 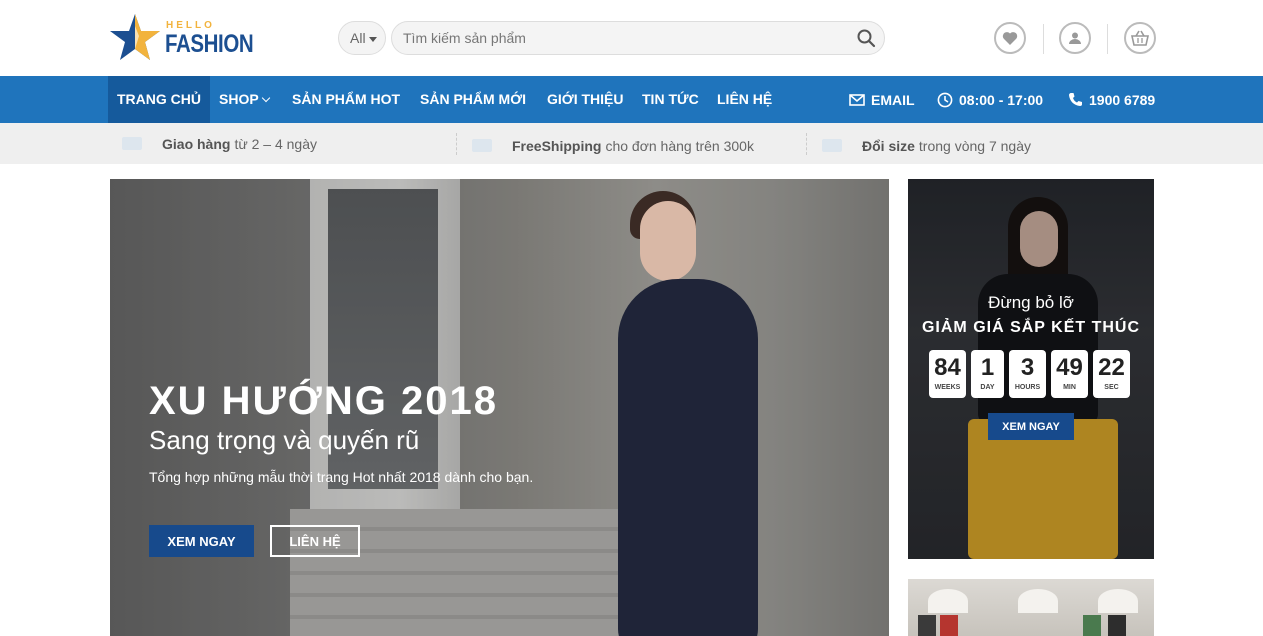 I want to click on basket-icon, so click(x=1140, y=38).